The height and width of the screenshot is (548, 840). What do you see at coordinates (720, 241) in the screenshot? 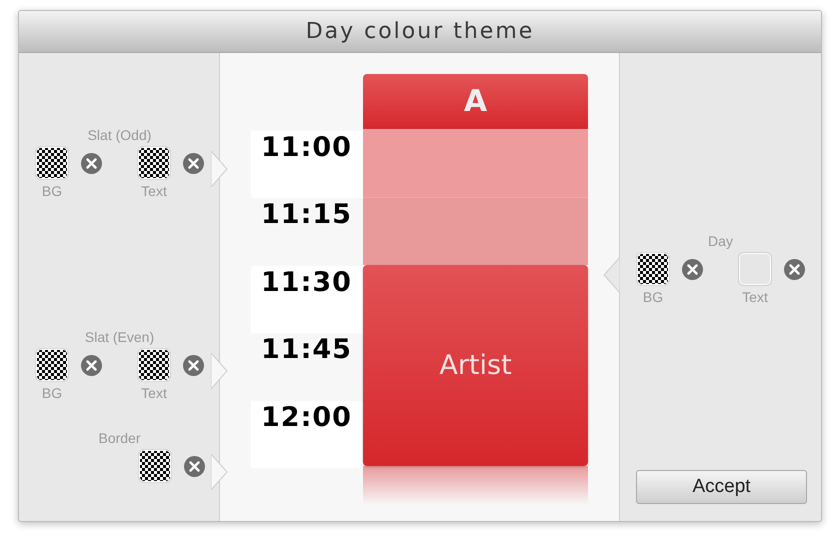
I see `group-title: Day` at bounding box center [720, 241].